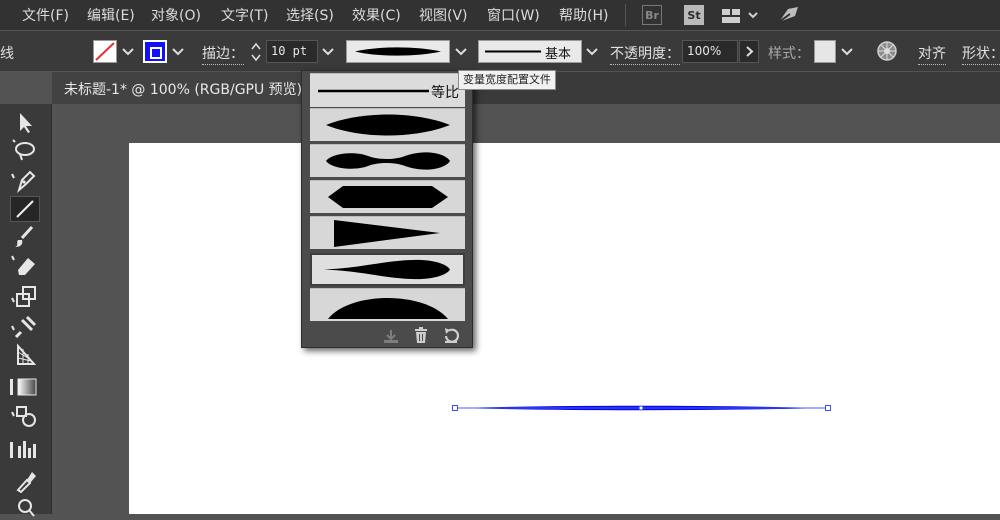 Image resolution: width=1000 pixels, height=520 pixels. What do you see at coordinates (25, 151) in the screenshot?
I see `lasso-icon` at bounding box center [25, 151].